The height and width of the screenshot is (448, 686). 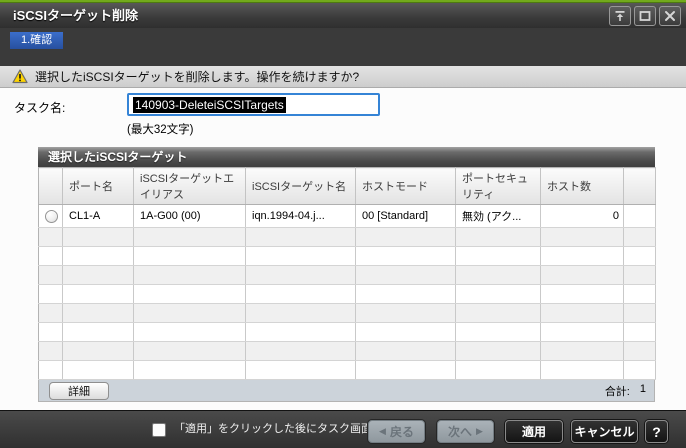 I want to click on close-button, so click(x=670, y=16).